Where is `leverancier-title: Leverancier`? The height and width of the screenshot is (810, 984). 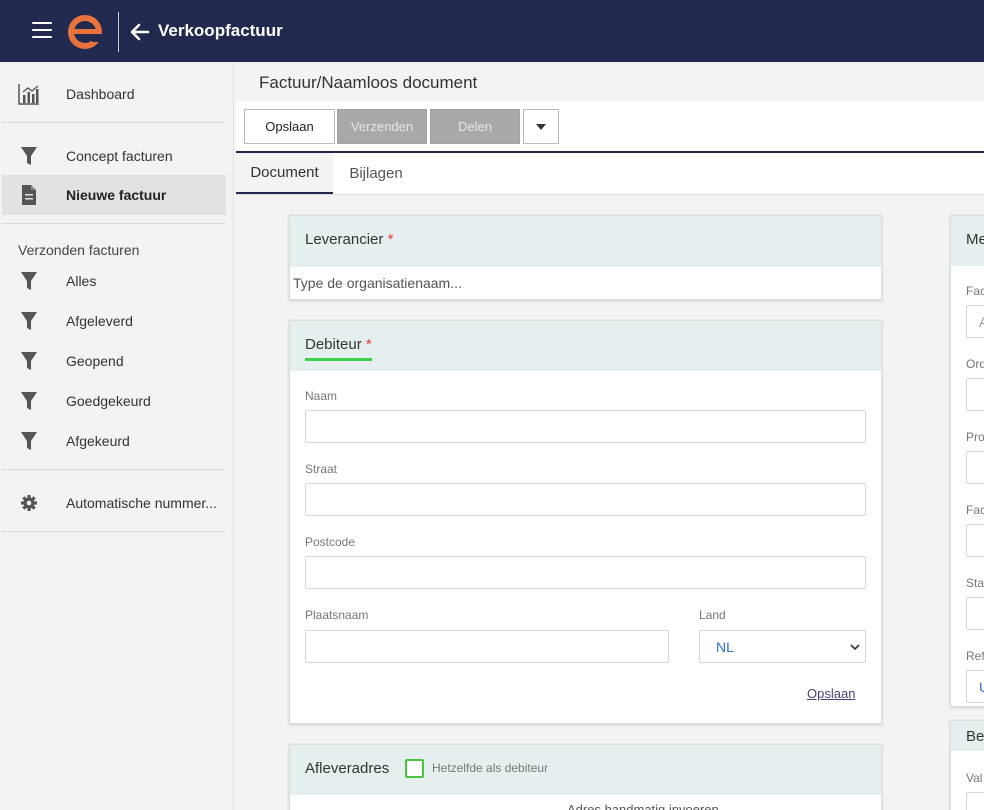
leverancier-title: Leverancier is located at coordinates (344, 239).